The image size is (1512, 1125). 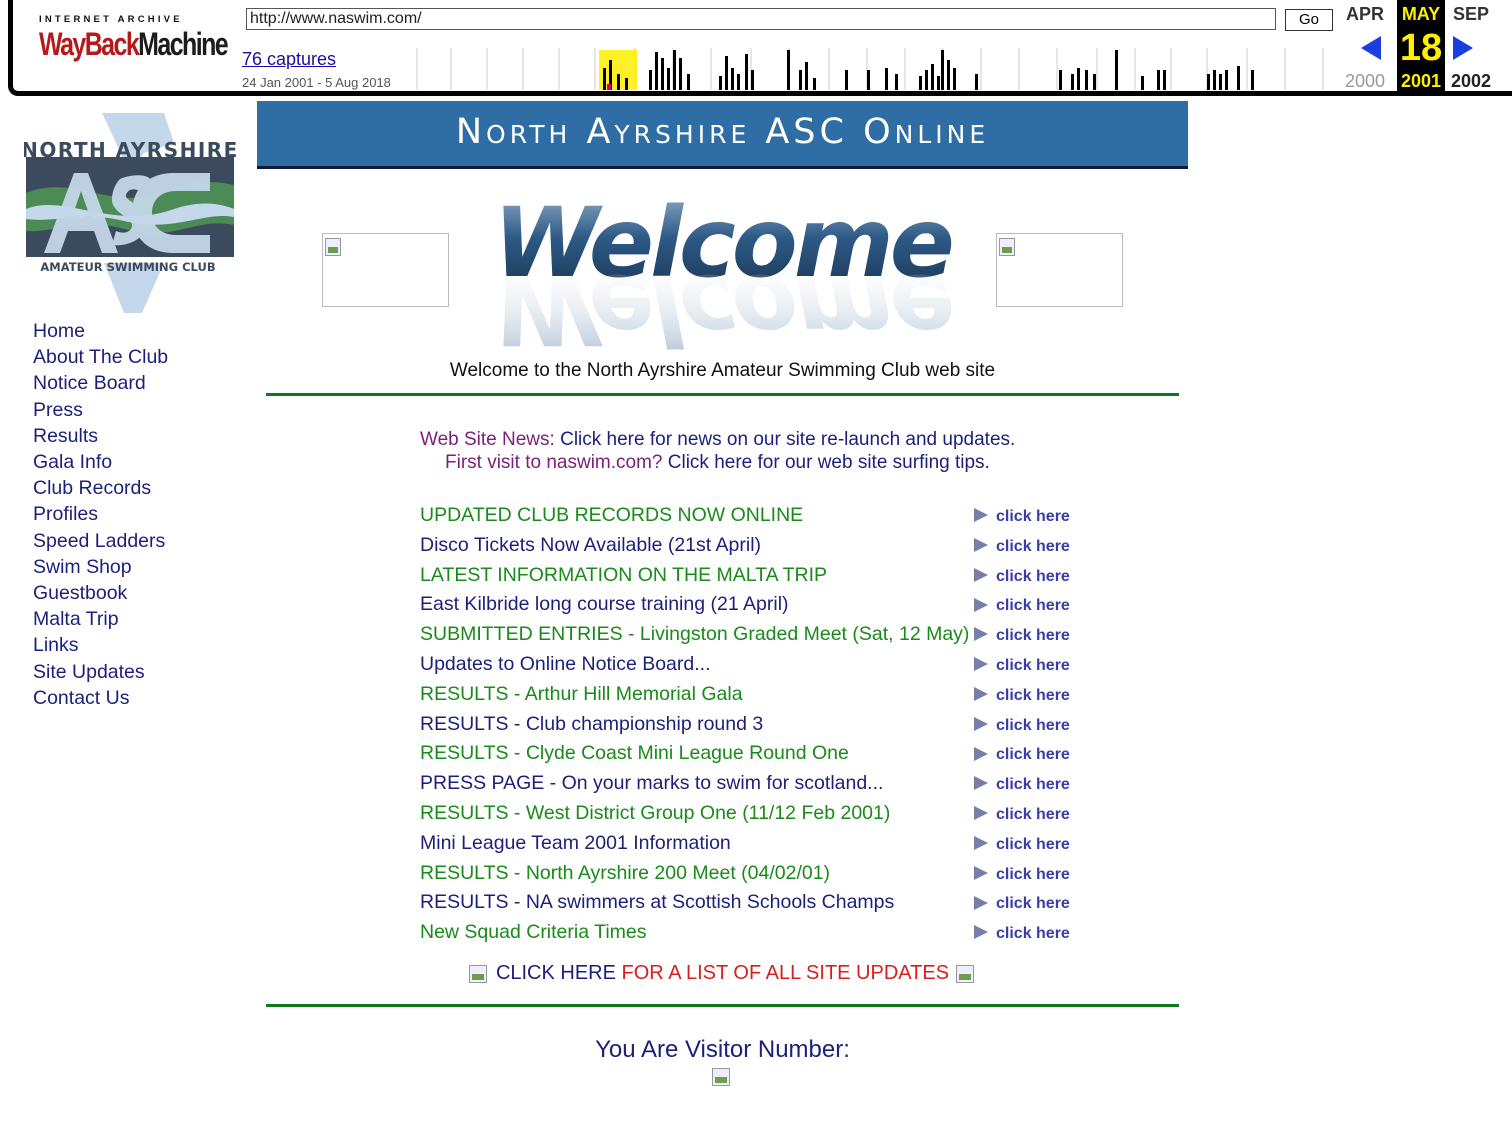 What do you see at coordinates (100, 410) in the screenshot?
I see `sidebar-item-press: Press` at bounding box center [100, 410].